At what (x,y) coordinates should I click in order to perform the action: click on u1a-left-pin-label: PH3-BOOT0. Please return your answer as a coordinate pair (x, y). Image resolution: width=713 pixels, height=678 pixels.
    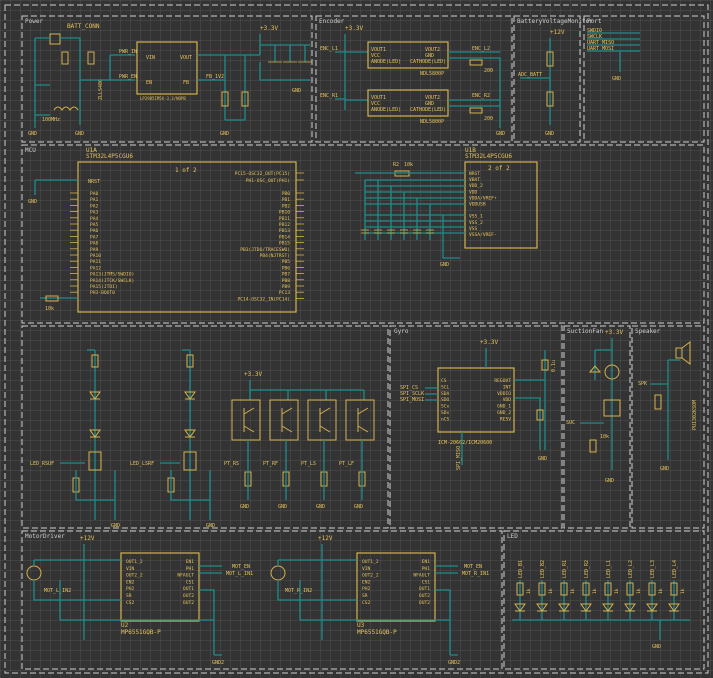
    Looking at the image, I should click on (102, 293).